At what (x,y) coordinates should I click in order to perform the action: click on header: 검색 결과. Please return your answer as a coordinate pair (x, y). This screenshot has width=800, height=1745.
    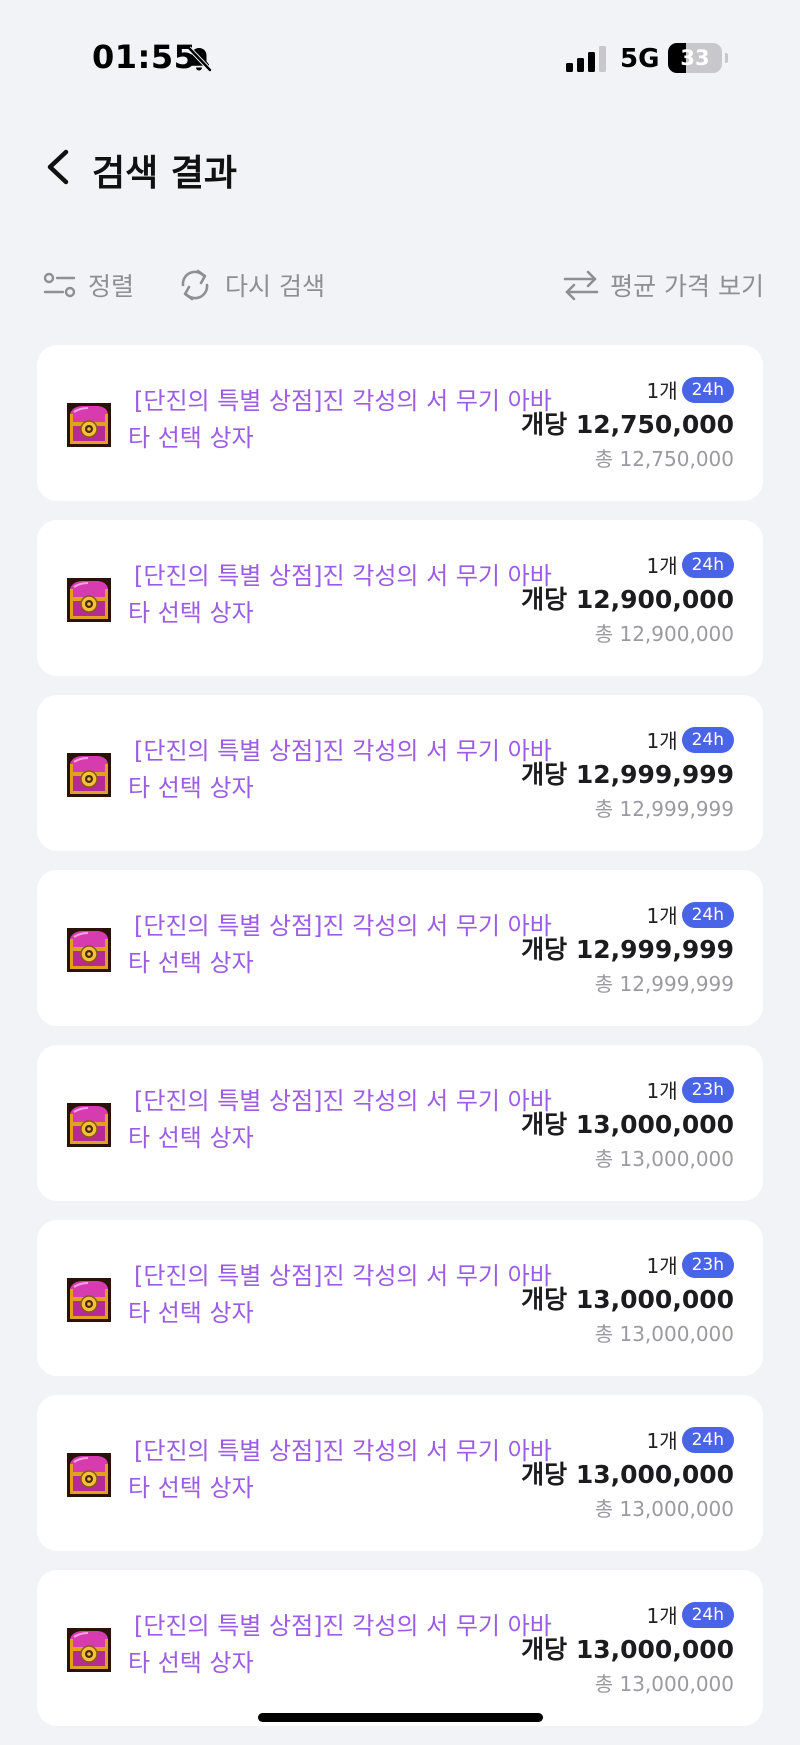
    Looking at the image, I should click on (400, 167).